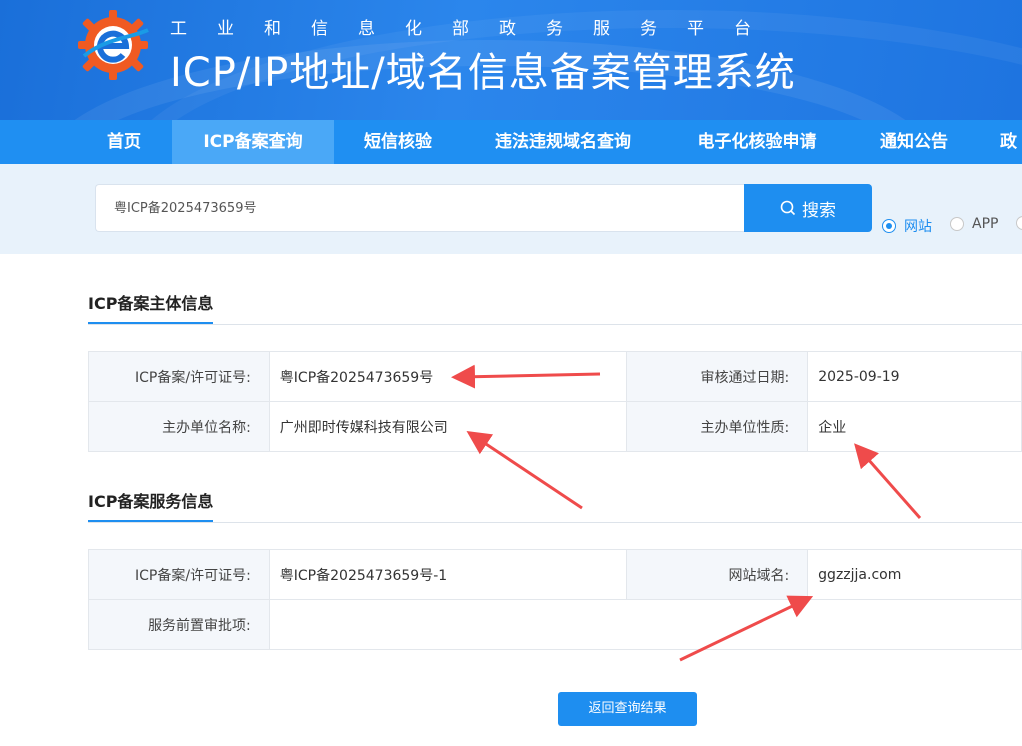 Image resolution: width=1022 pixels, height=746 pixels. What do you see at coordinates (179, 574) in the screenshot?
I see `label-service-license-no: ICP备案/许可证号:` at bounding box center [179, 574].